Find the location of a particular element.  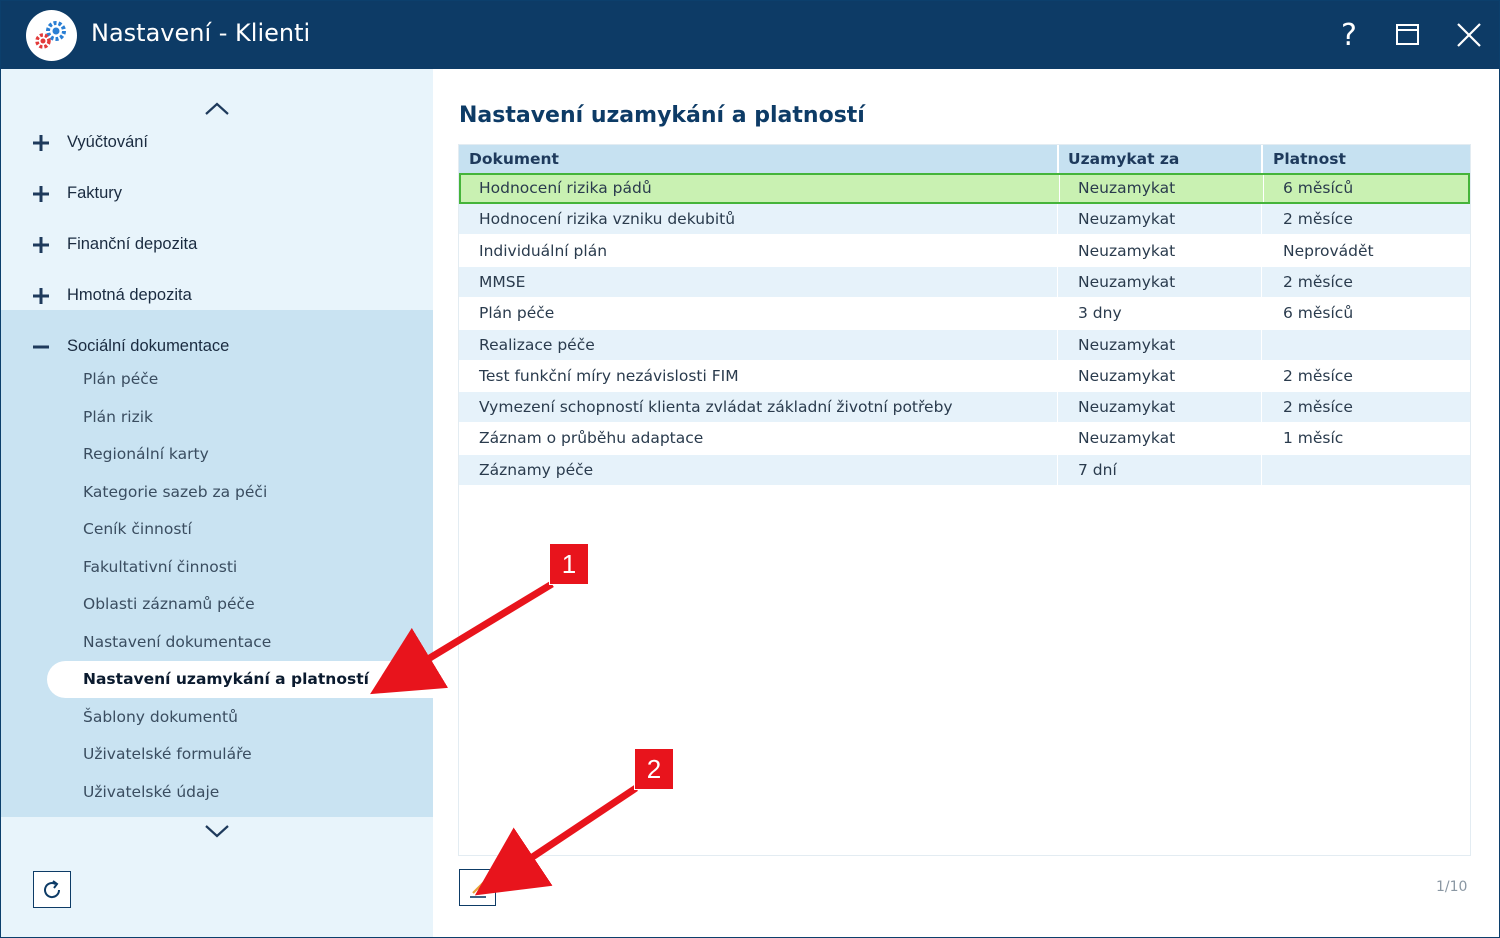

sidebar-subitem: Uživatelské formuláře is located at coordinates (167, 754).